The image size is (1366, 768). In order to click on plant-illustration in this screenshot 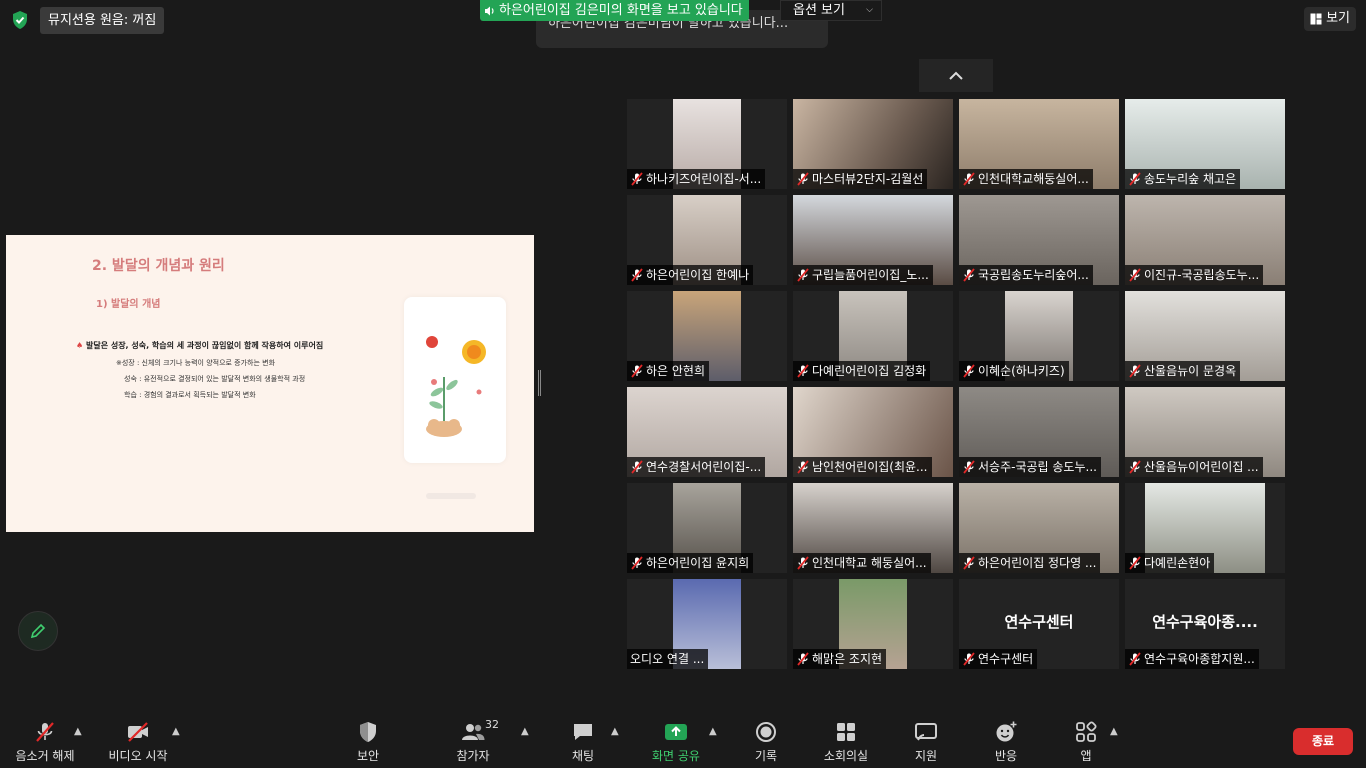, I will do `click(456, 386)`.